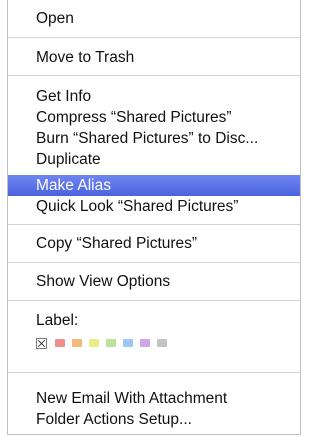 Image resolution: width=320 pixels, height=437 pixels. Describe the element at coordinates (77, 343) in the screenshot. I see `label-orange-swatch` at that location.